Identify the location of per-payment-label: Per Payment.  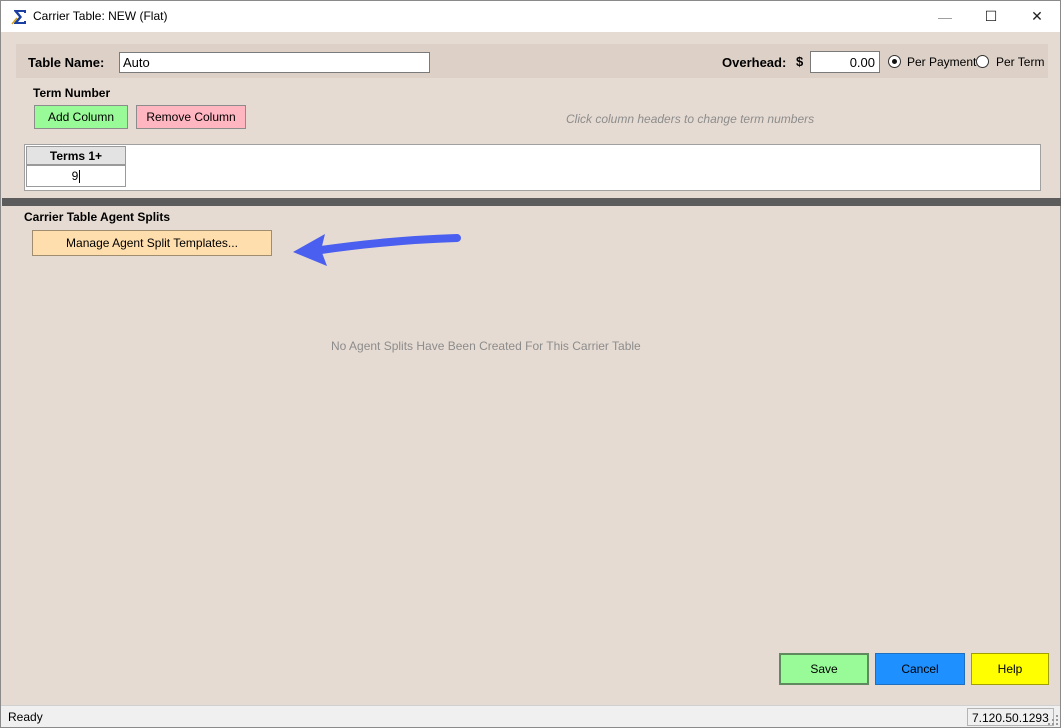
(941, 62).